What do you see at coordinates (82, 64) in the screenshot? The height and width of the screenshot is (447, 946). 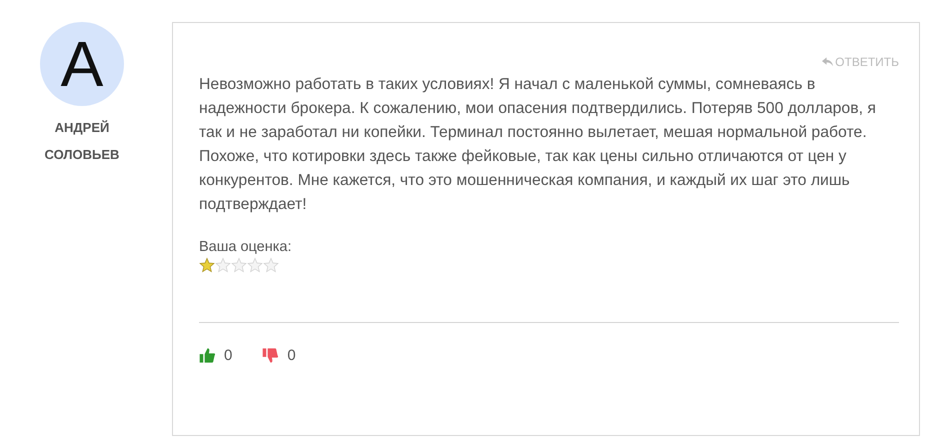 I see `avatar: А` at bounding box center [82, 64].